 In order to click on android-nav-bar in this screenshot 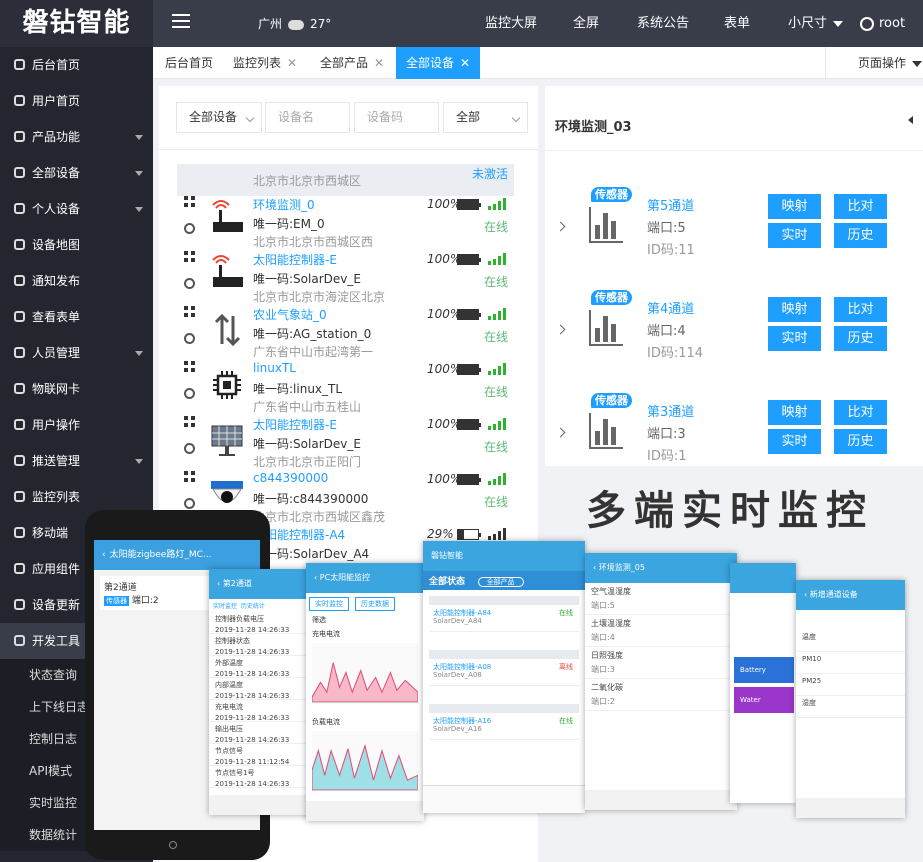, I will do `click(850, 808)`.